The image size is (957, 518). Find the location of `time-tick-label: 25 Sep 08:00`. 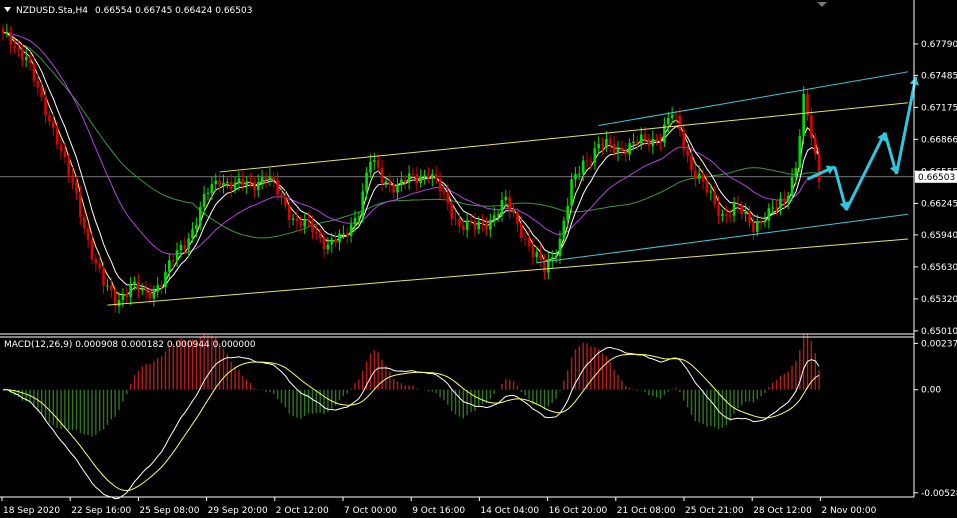

time-tick-label: 25 Sep 08:00 is located at coordinates (169, 511).